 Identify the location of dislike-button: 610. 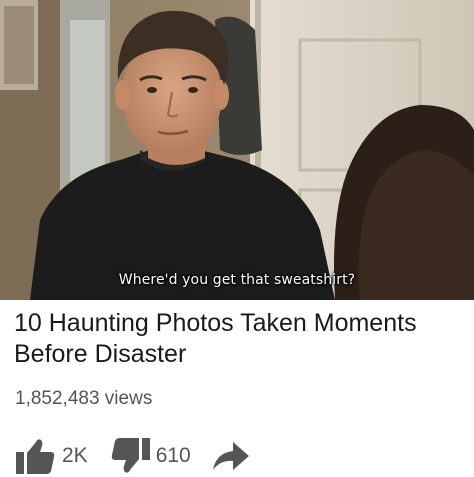
(150, 456).